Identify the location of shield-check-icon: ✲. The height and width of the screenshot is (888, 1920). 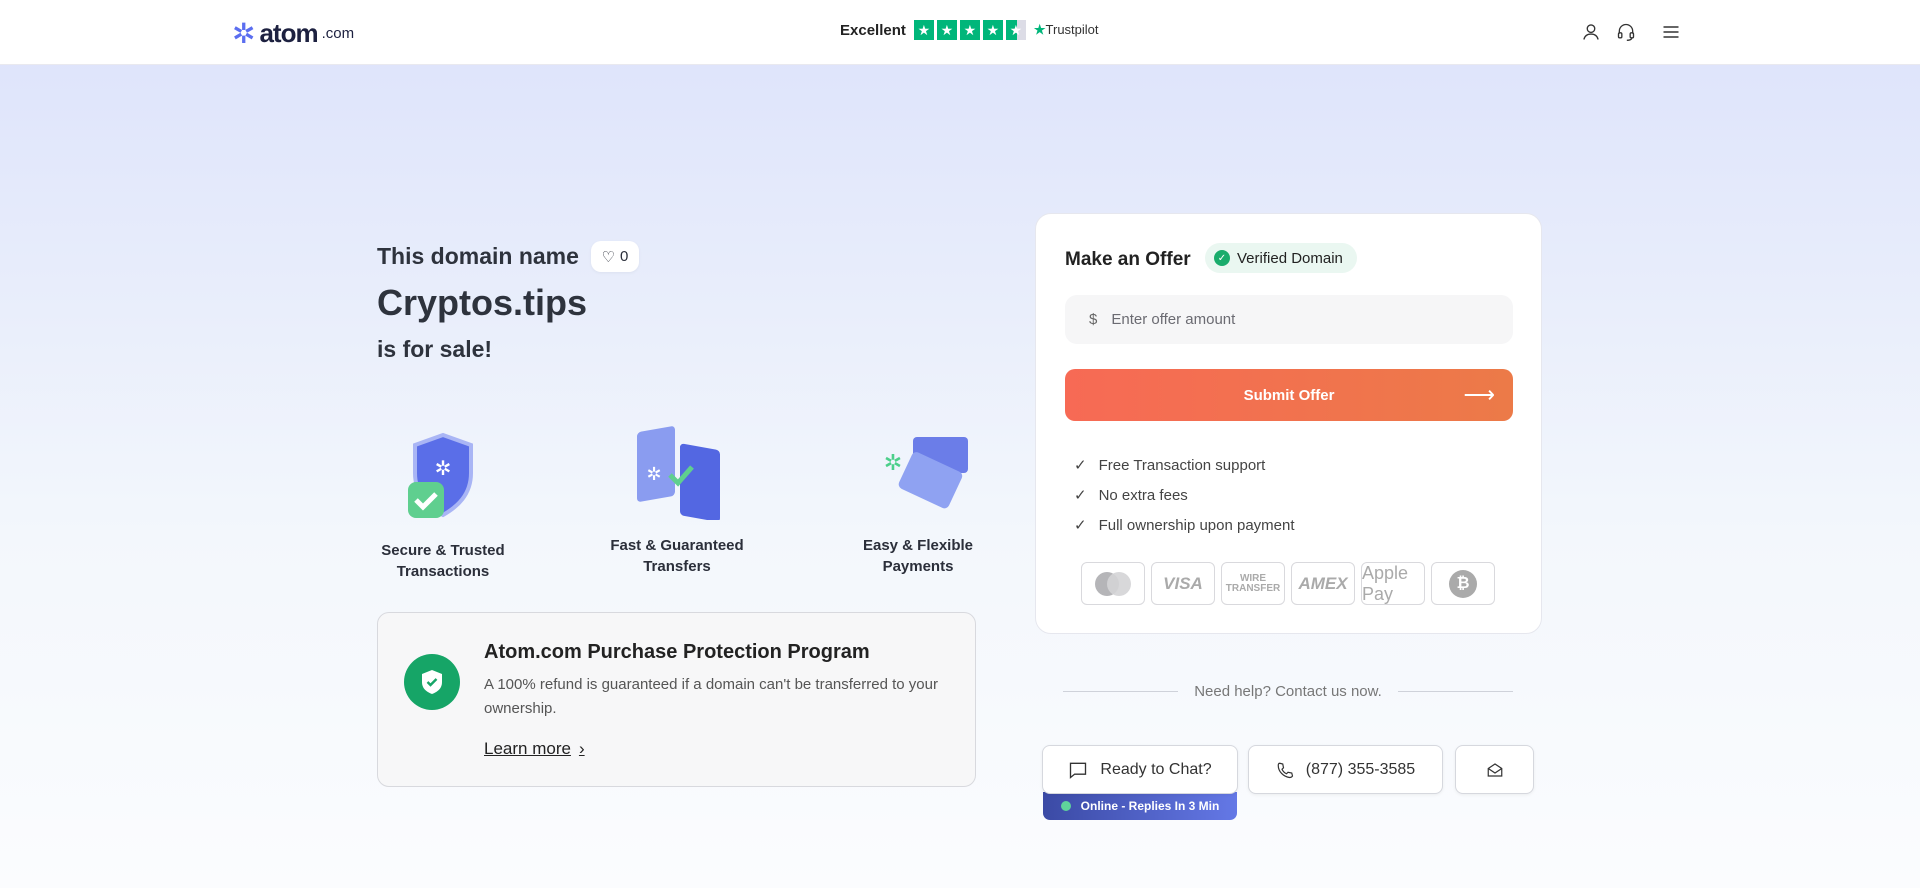
(440, 475).